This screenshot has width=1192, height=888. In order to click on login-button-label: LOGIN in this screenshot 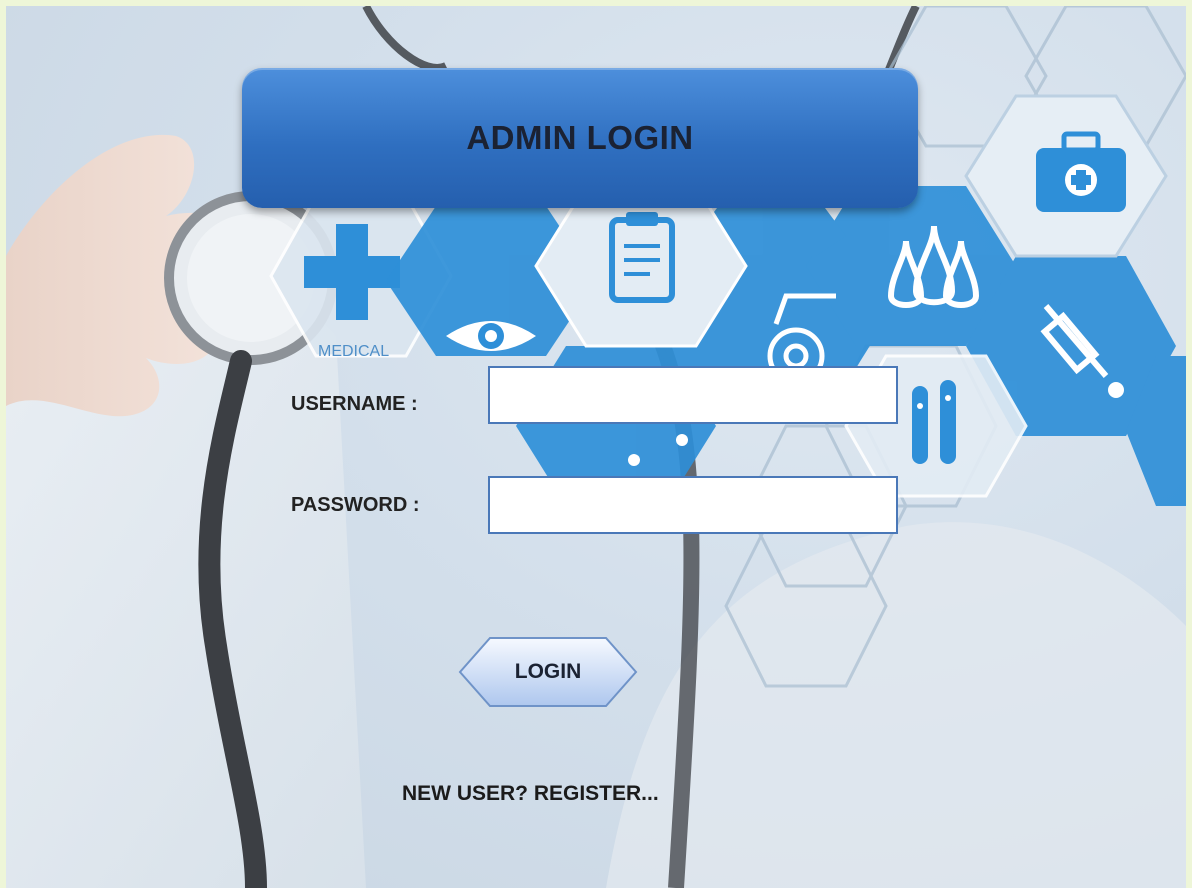, I will do `click(548, 671)`.